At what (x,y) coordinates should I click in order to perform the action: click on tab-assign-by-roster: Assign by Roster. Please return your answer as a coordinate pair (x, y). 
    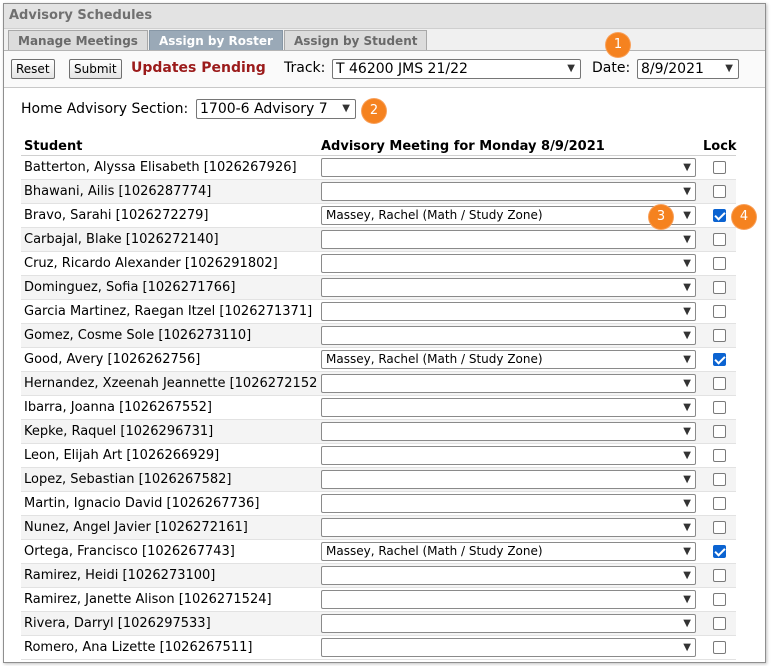
    Looking at the image, I should click on (215, 40).